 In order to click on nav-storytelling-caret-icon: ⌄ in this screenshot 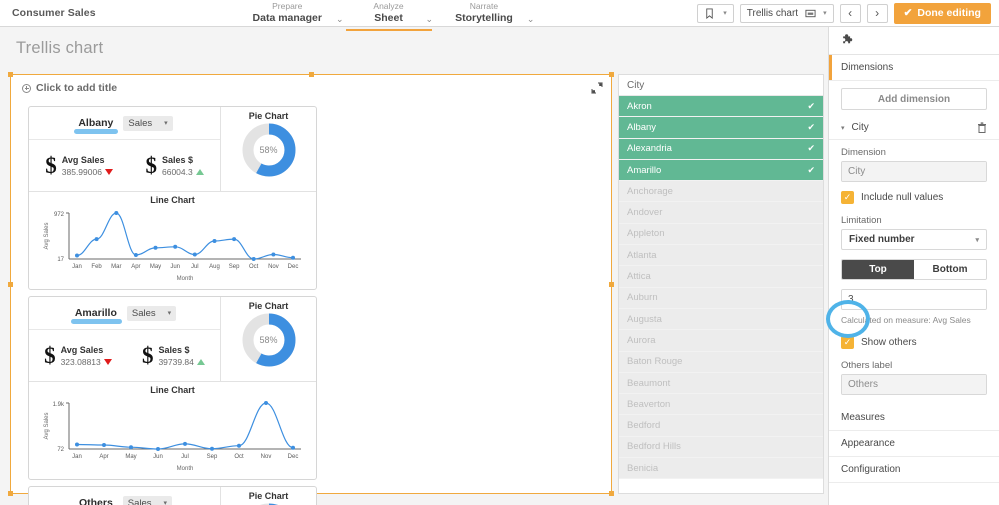, I will do `click(535, 19)`.